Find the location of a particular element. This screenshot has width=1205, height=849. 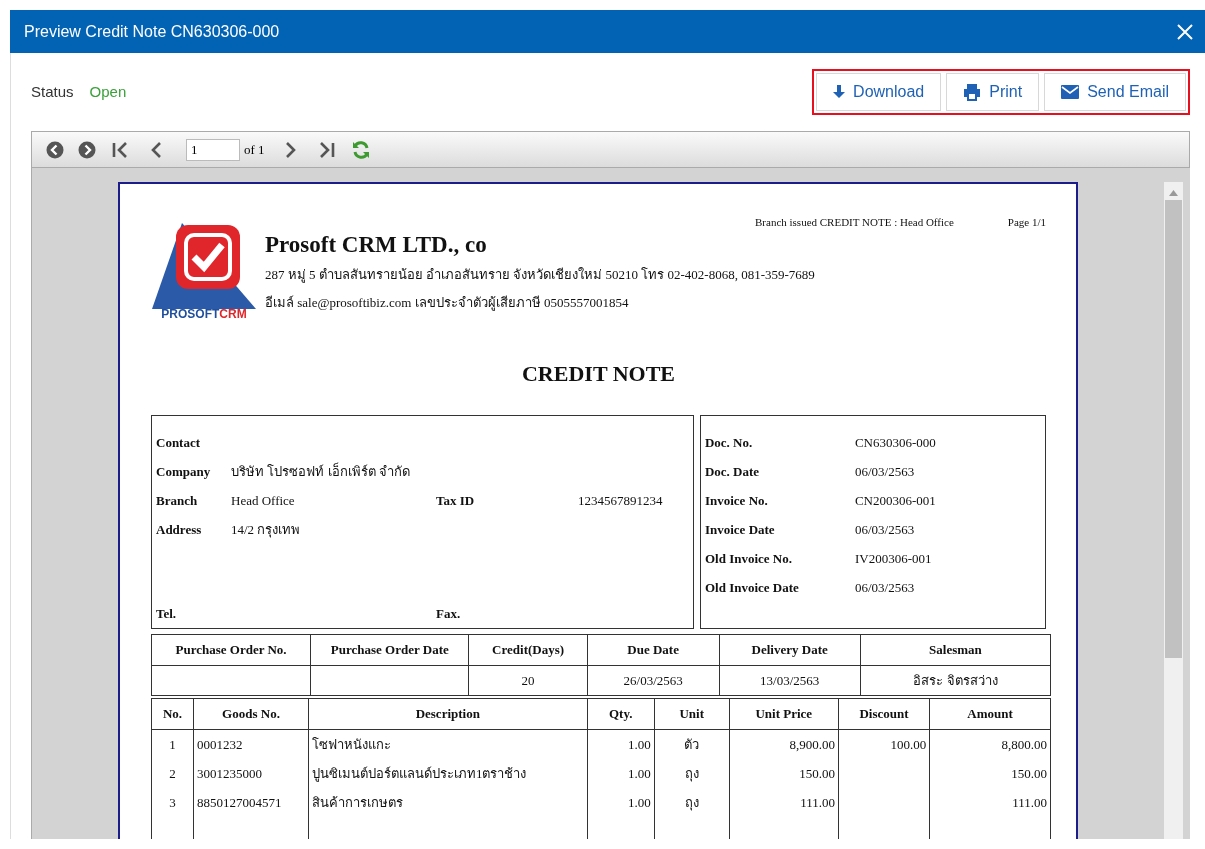

download-button: Download is located at coordinates (879, 92).